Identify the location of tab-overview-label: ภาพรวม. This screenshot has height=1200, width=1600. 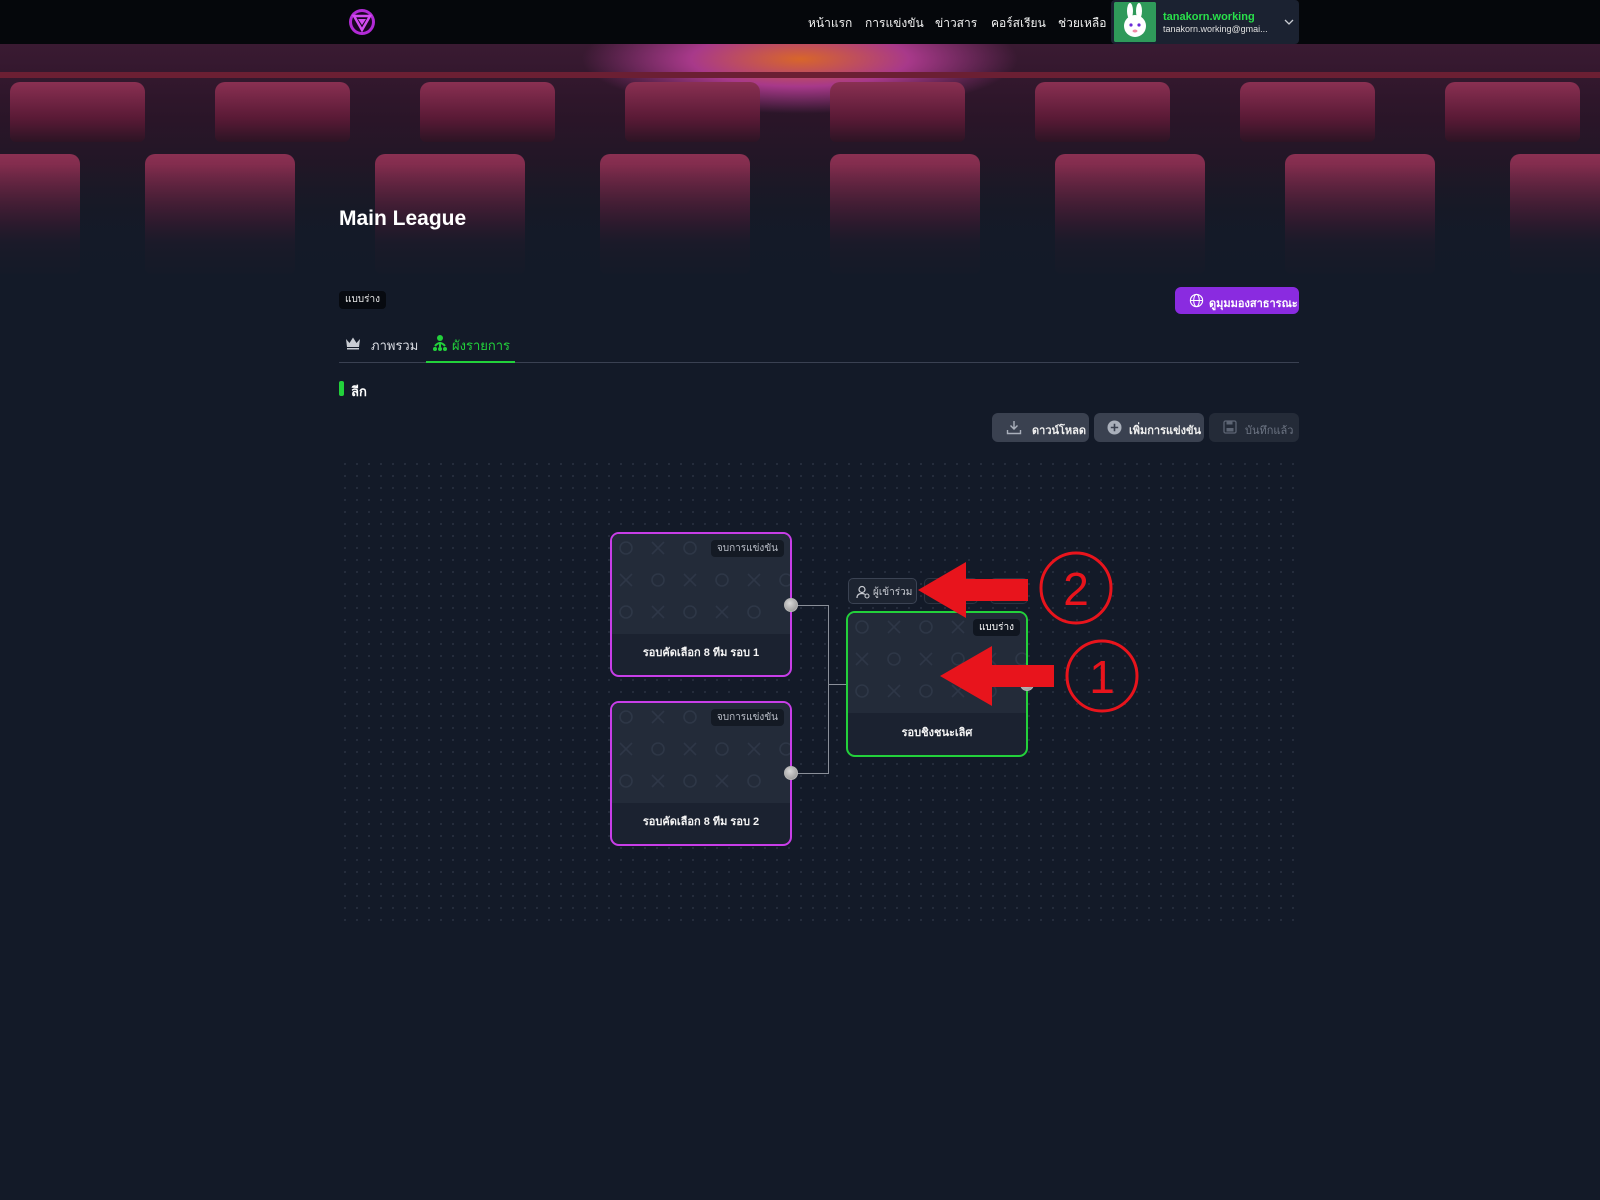
(395, 345).